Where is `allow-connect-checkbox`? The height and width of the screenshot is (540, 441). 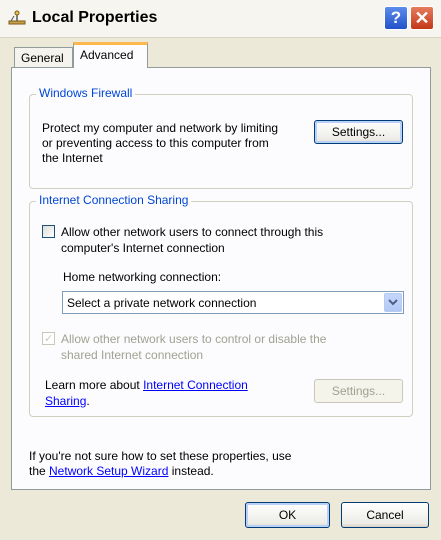
allow-connect-checkbox is located at coordinates (48, 231).